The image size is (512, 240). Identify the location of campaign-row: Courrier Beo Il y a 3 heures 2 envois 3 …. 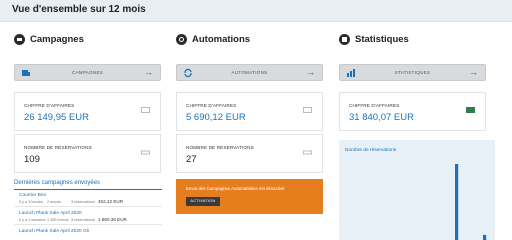
(88, 199).